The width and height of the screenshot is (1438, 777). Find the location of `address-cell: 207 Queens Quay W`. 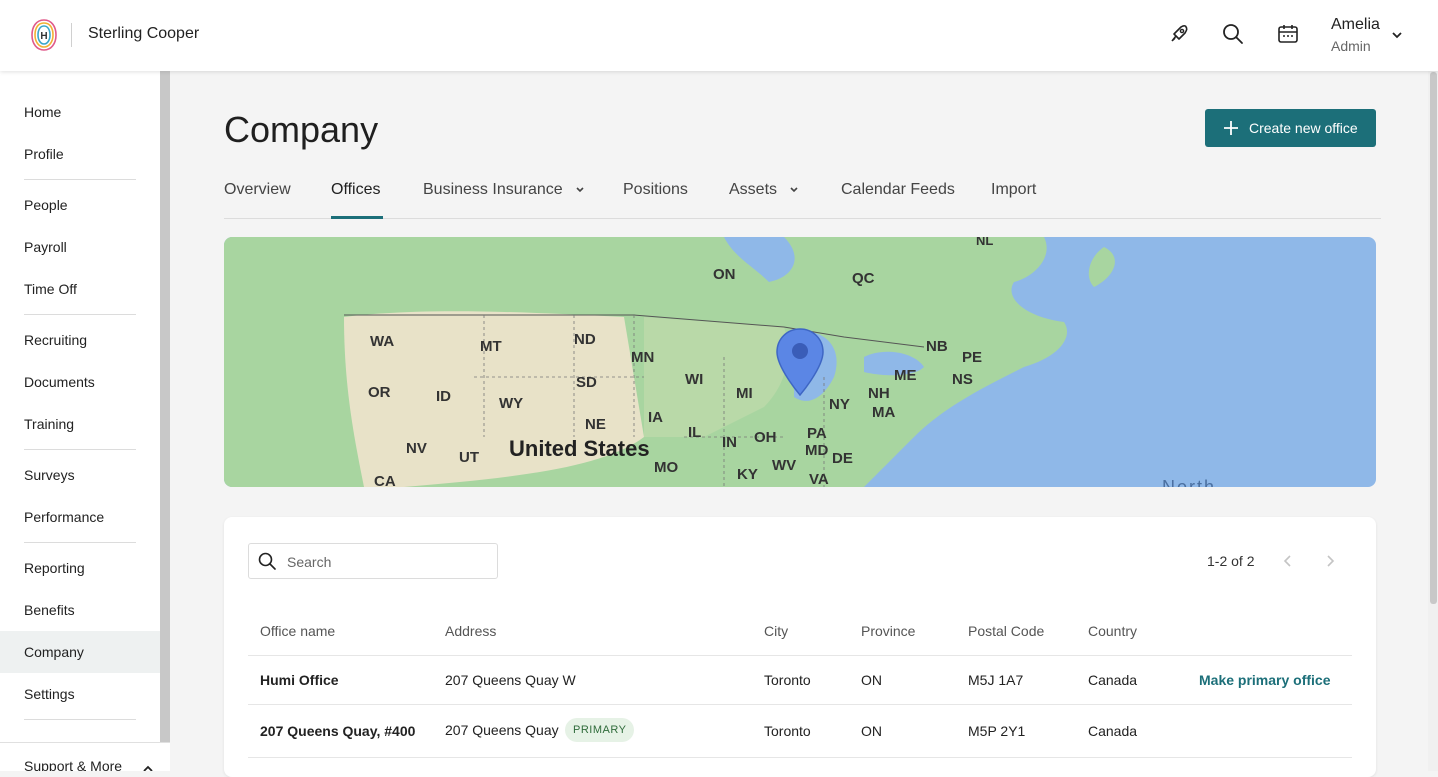

address-cell: 207 Queens Quay W is located at coordinates (510, 680).